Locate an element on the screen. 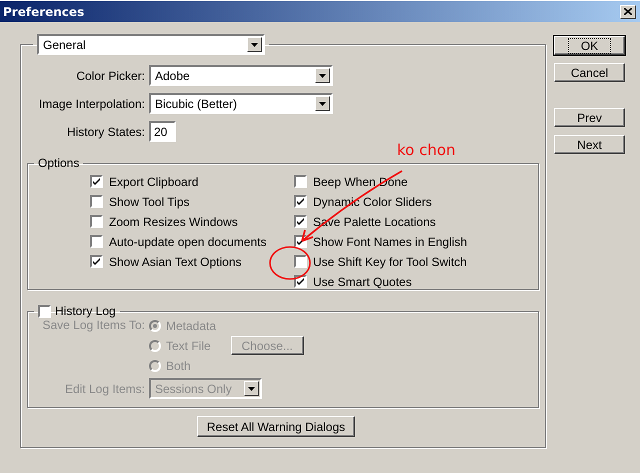 This screenshot has height=473, width=640. field-label: Color Picker: is located at coordinates (110, 75).